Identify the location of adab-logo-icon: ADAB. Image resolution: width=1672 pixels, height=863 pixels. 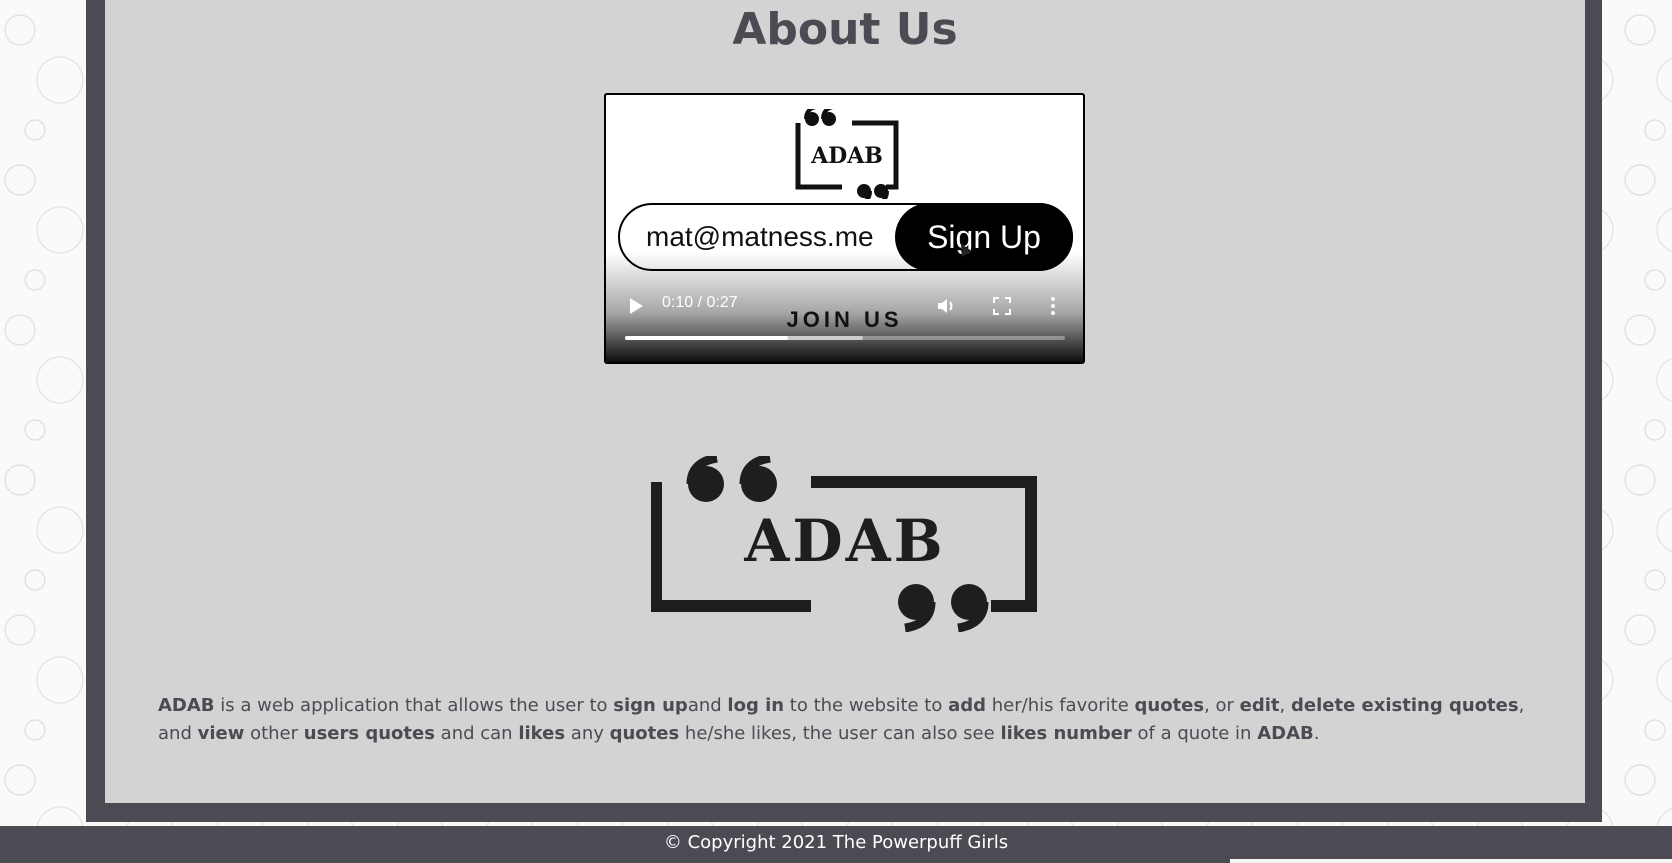
(847, 154).